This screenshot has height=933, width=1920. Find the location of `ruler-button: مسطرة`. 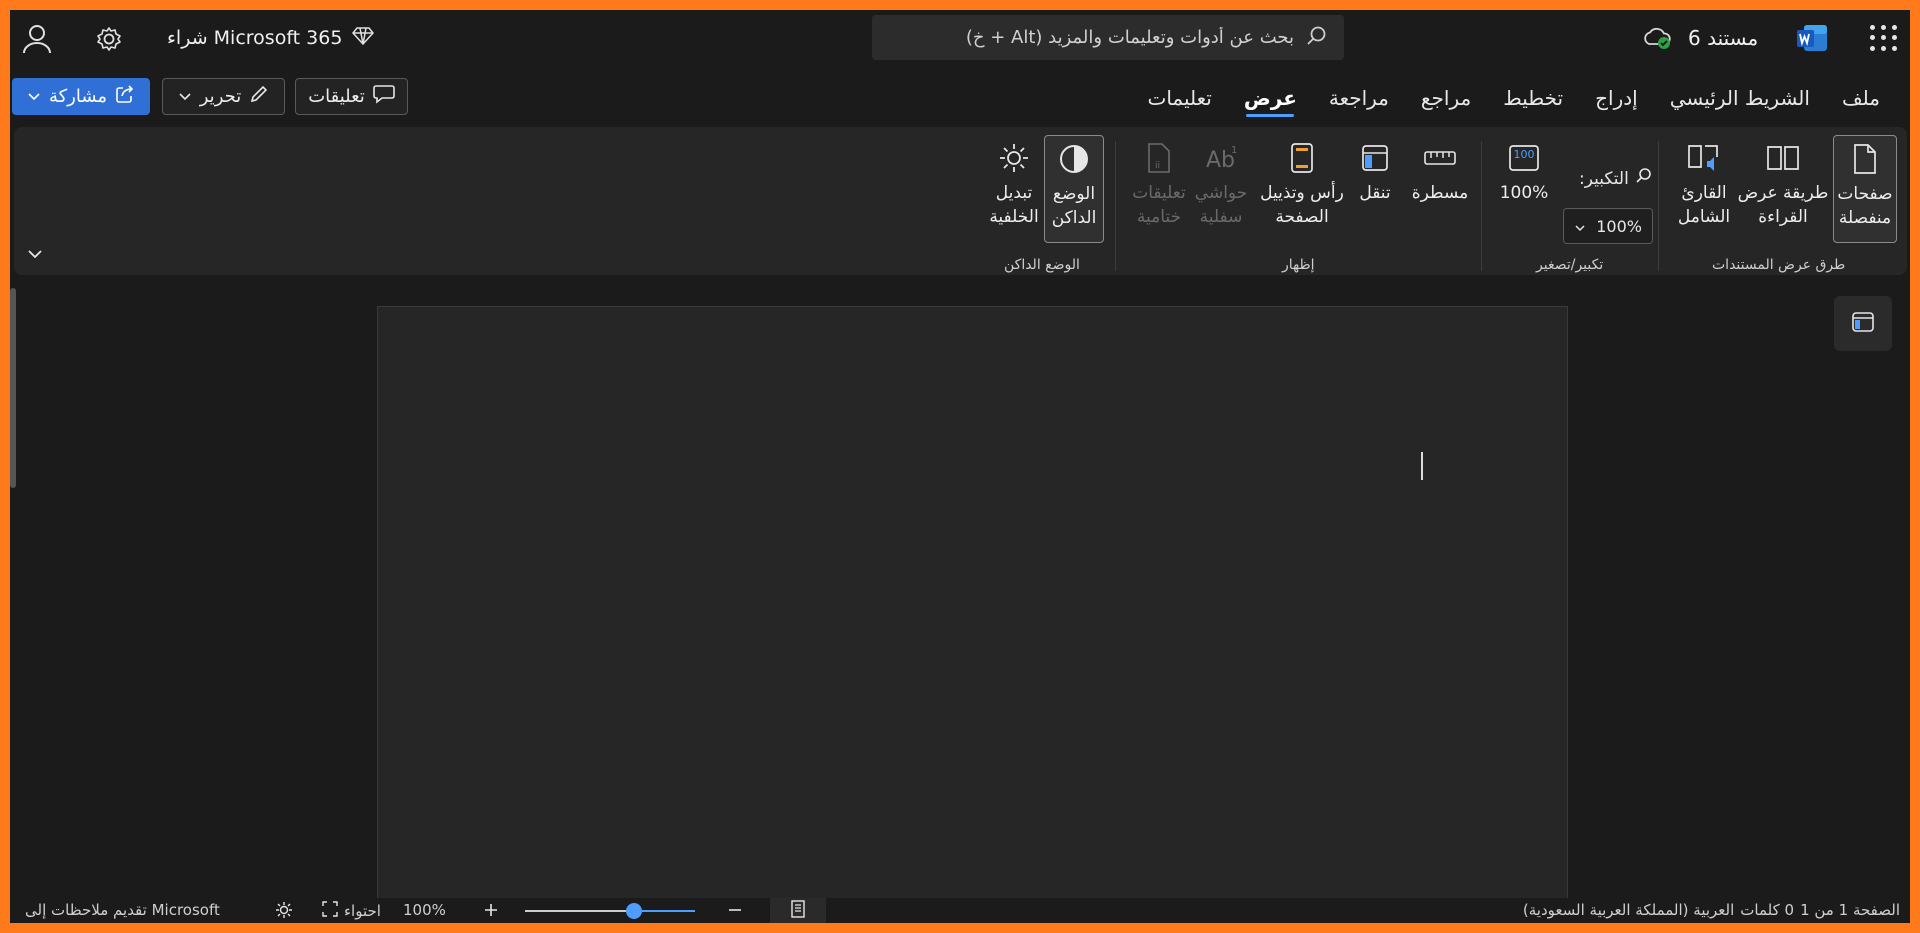

ruler-button: مسطرة is located at coordinates (1440, 173).